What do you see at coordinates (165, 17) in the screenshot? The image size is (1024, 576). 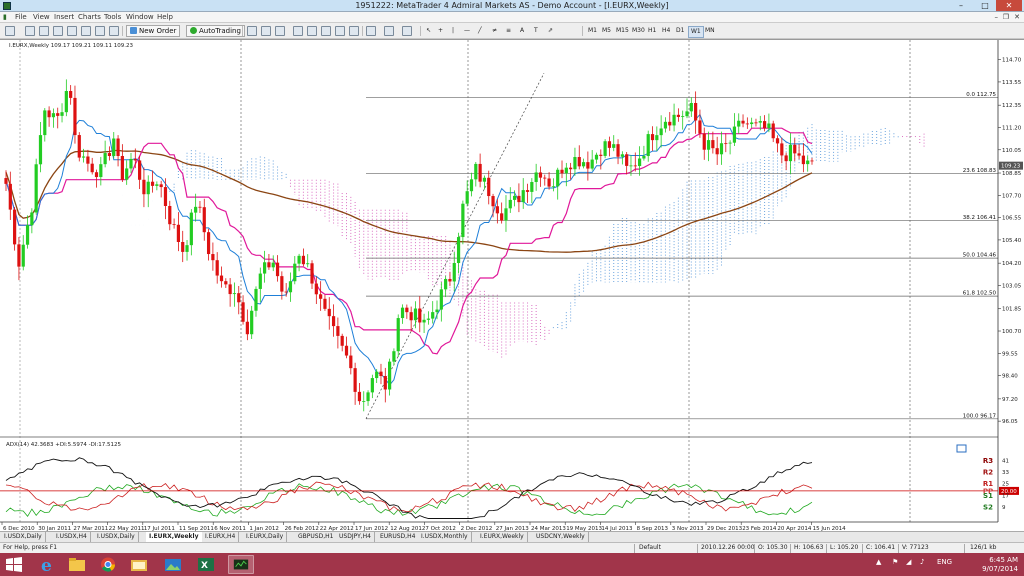 I see `menu-help: Help` at bounding box center [165, 17].